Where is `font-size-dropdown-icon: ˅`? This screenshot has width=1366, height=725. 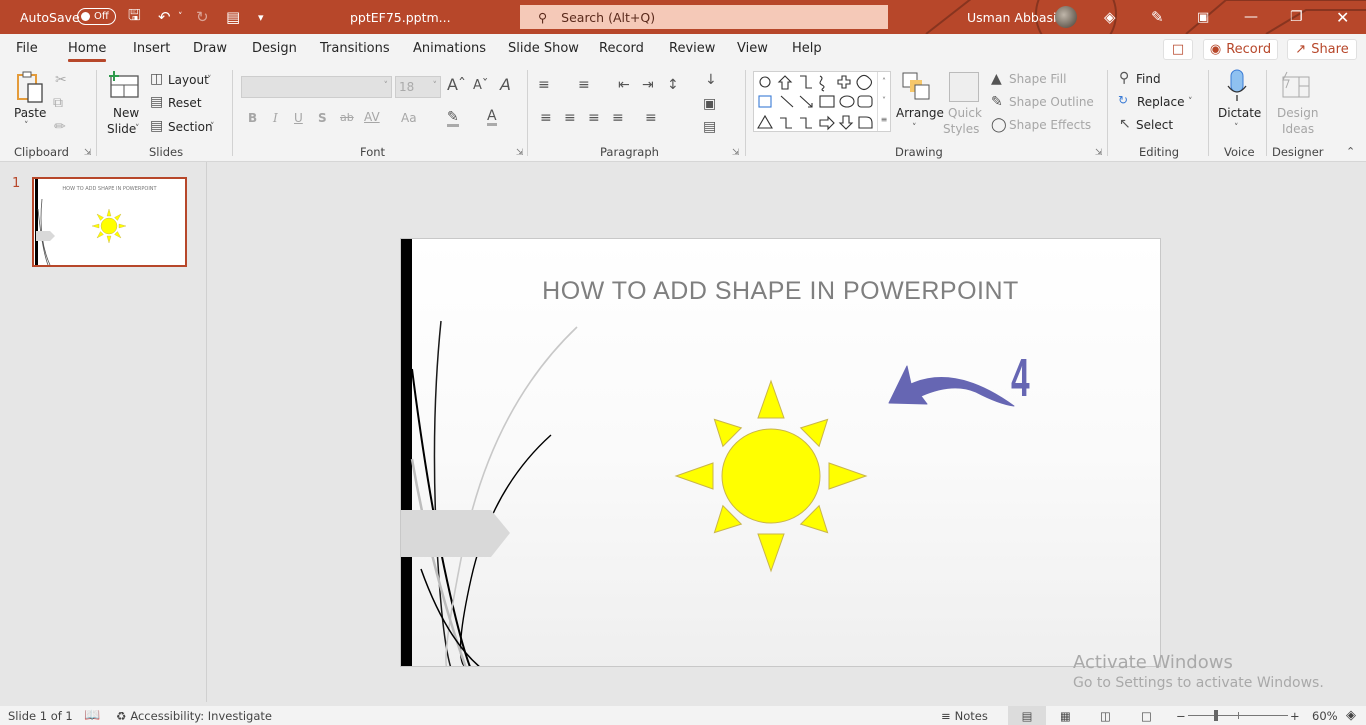 font-size-dropdown-icon: ˅ is located at coordinates (435, 86).